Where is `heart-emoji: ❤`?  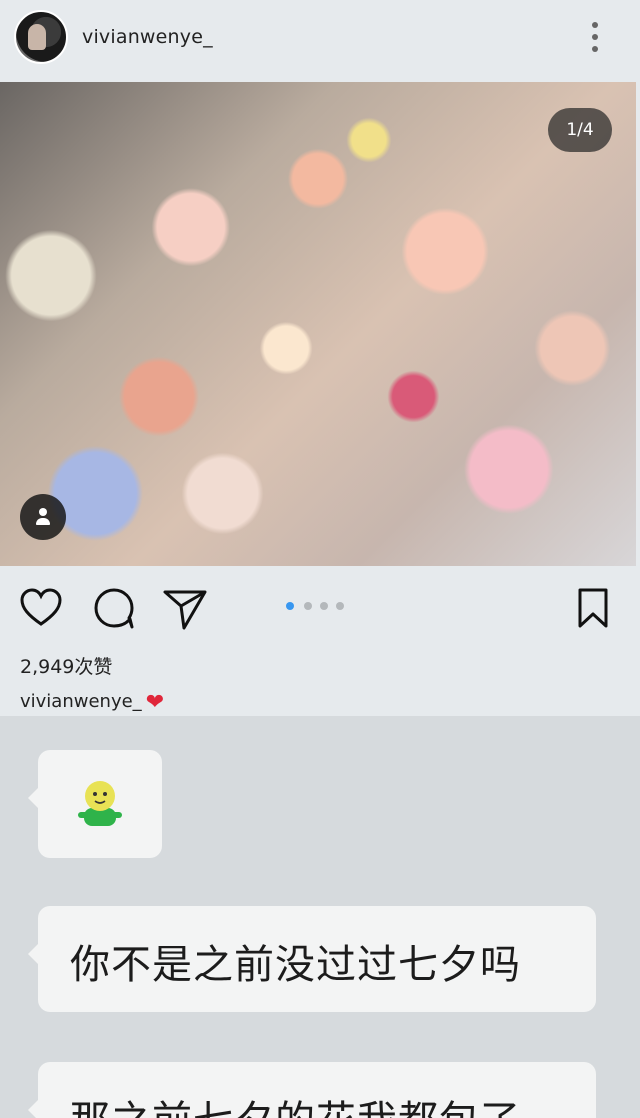 heart-emoji: ❤ is located at coordinates (155, 702).